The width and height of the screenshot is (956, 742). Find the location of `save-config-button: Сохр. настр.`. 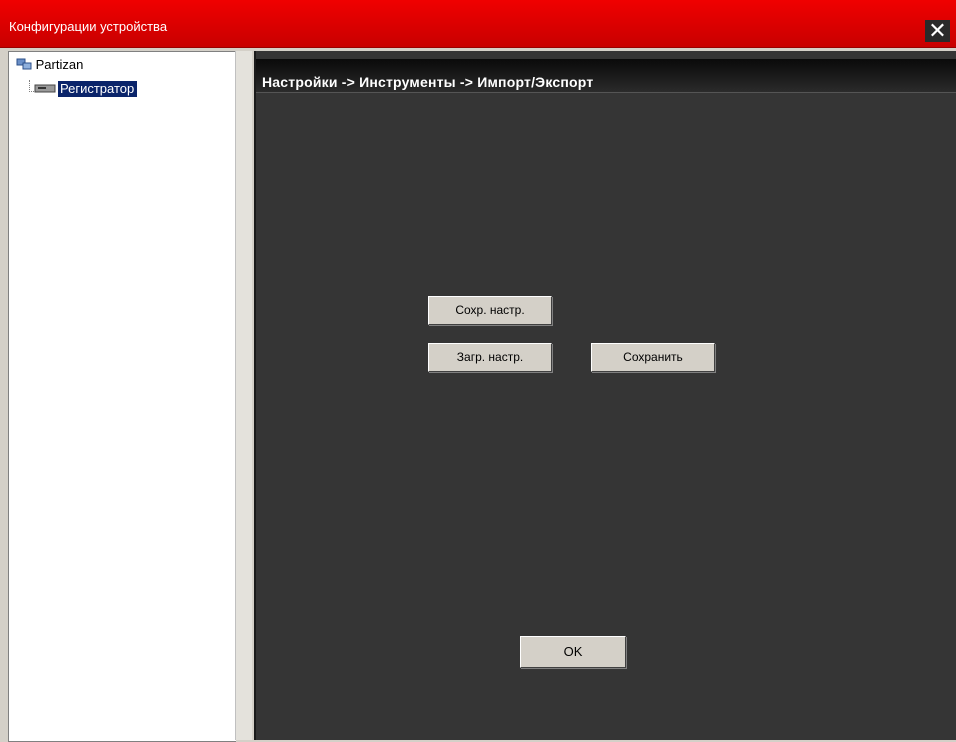

save-config-button: Сохр. настр. is located at coordinates (490, 310).